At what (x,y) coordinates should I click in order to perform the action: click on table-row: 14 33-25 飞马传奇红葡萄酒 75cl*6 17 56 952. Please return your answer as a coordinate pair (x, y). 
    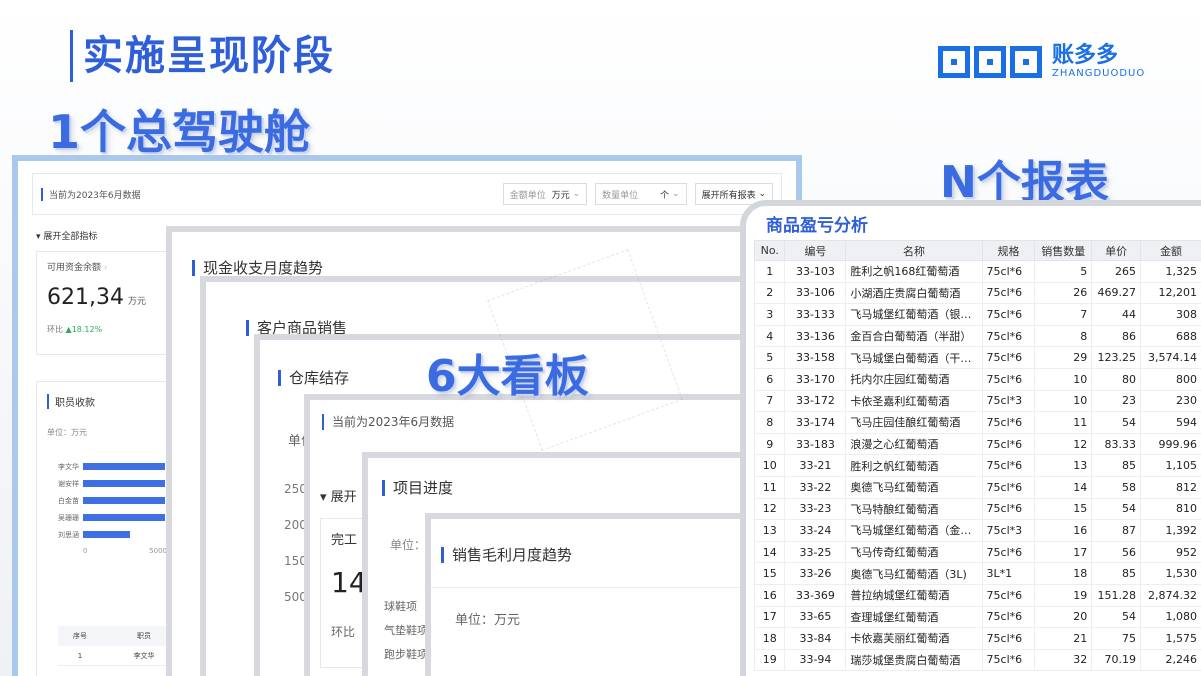
    Looking at the image, I should click on (977, 552).